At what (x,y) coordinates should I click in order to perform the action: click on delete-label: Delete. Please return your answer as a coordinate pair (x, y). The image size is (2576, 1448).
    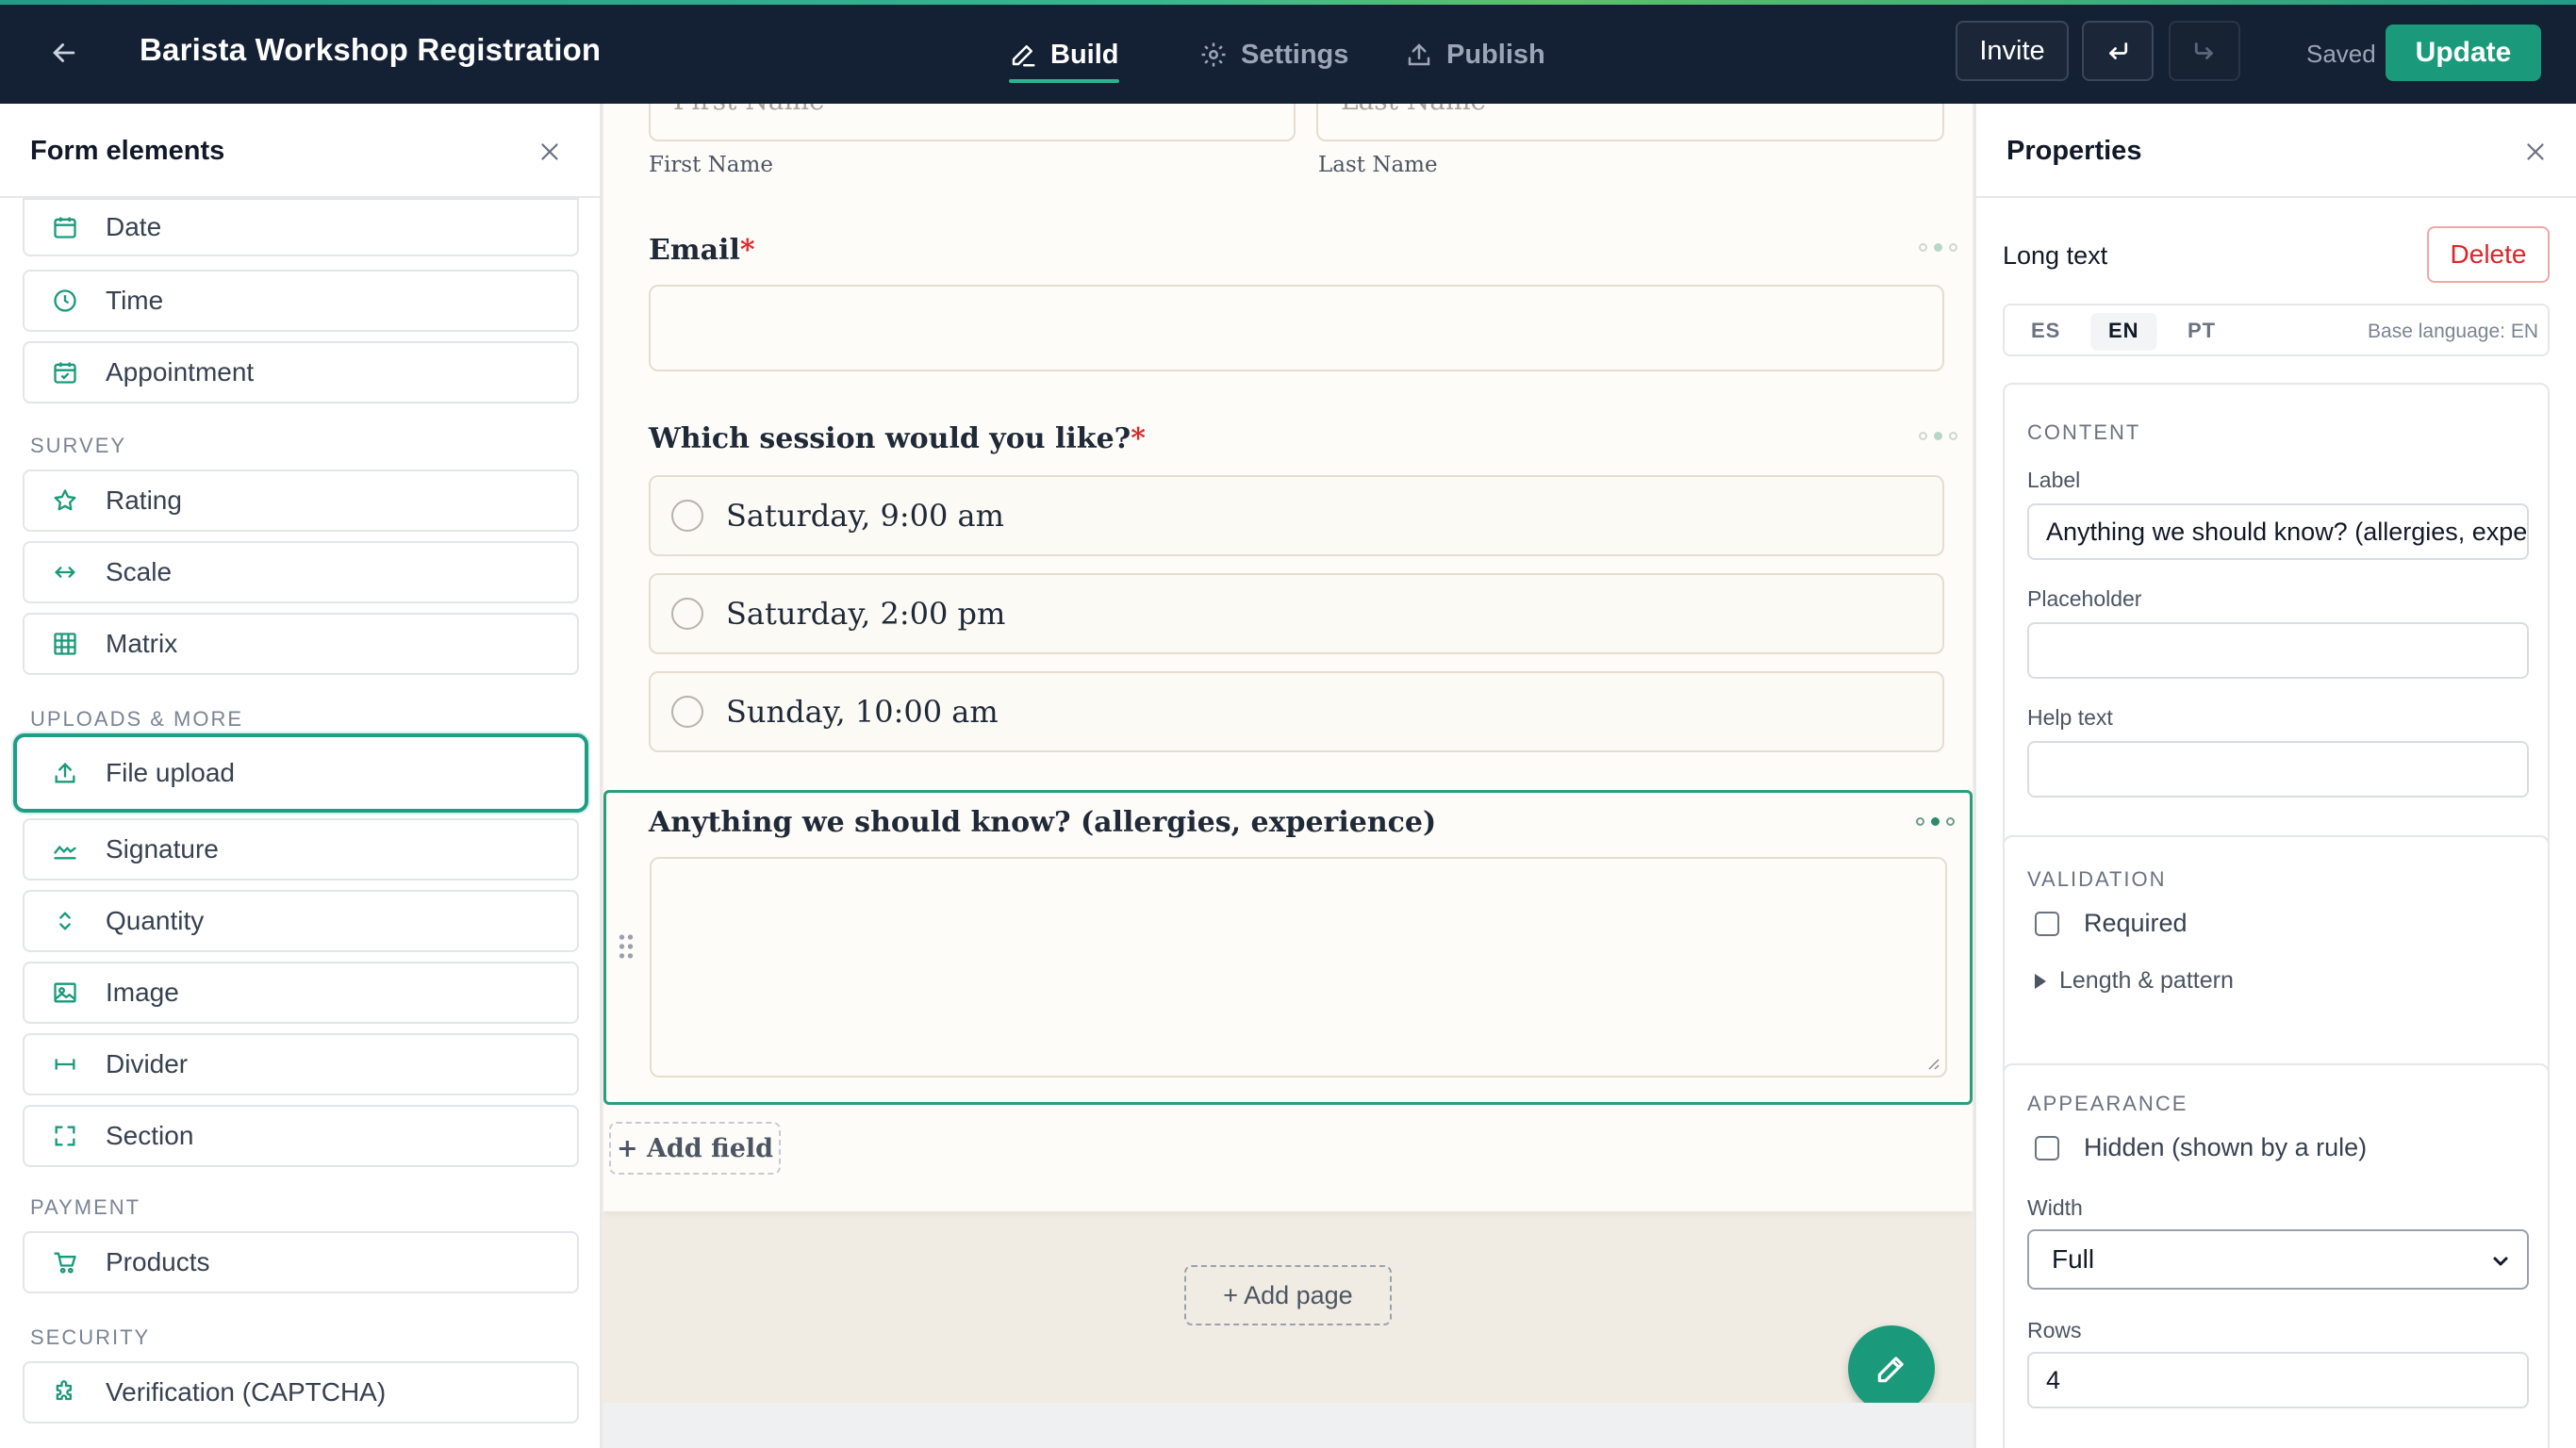
    Looking at the image, I should click on (2488, 254).